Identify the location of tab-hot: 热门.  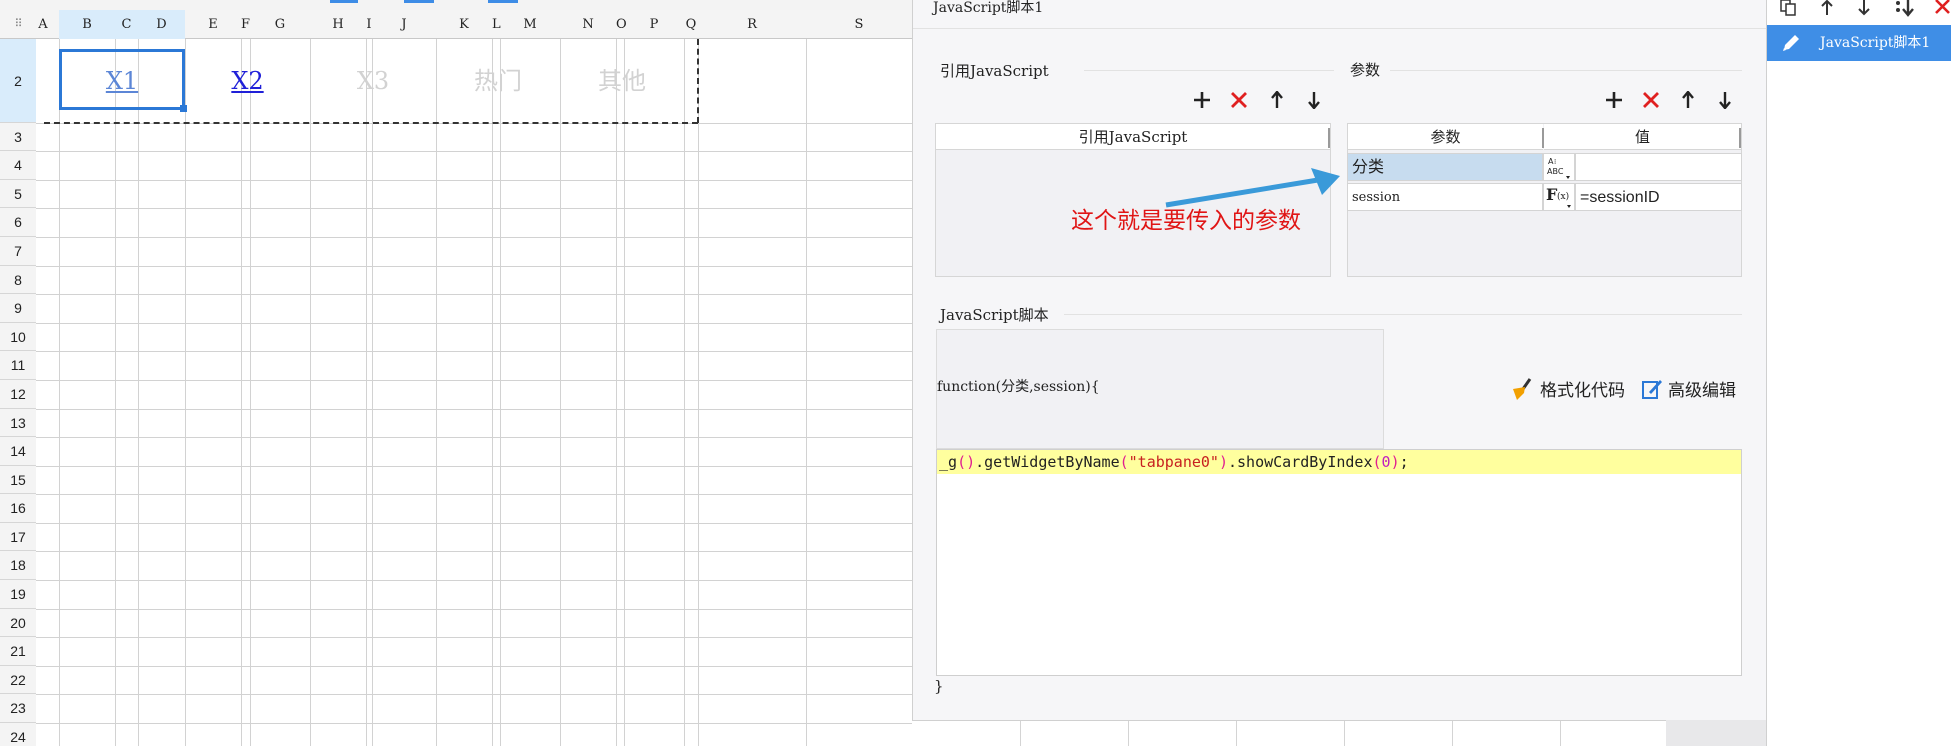
(498, 81).